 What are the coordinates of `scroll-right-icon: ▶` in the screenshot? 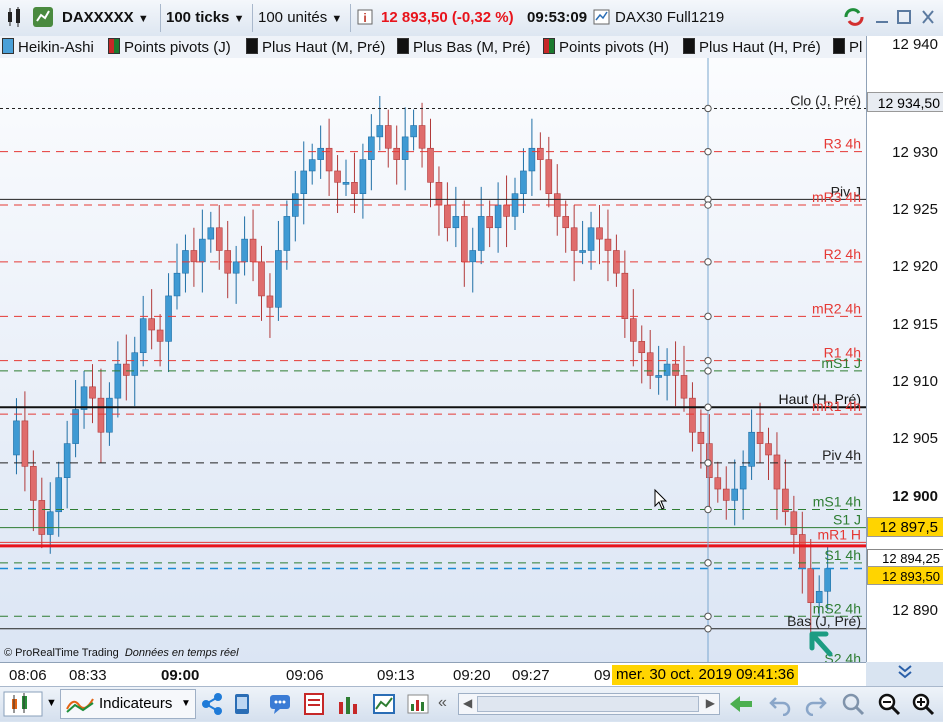 It's located at (710, 703).